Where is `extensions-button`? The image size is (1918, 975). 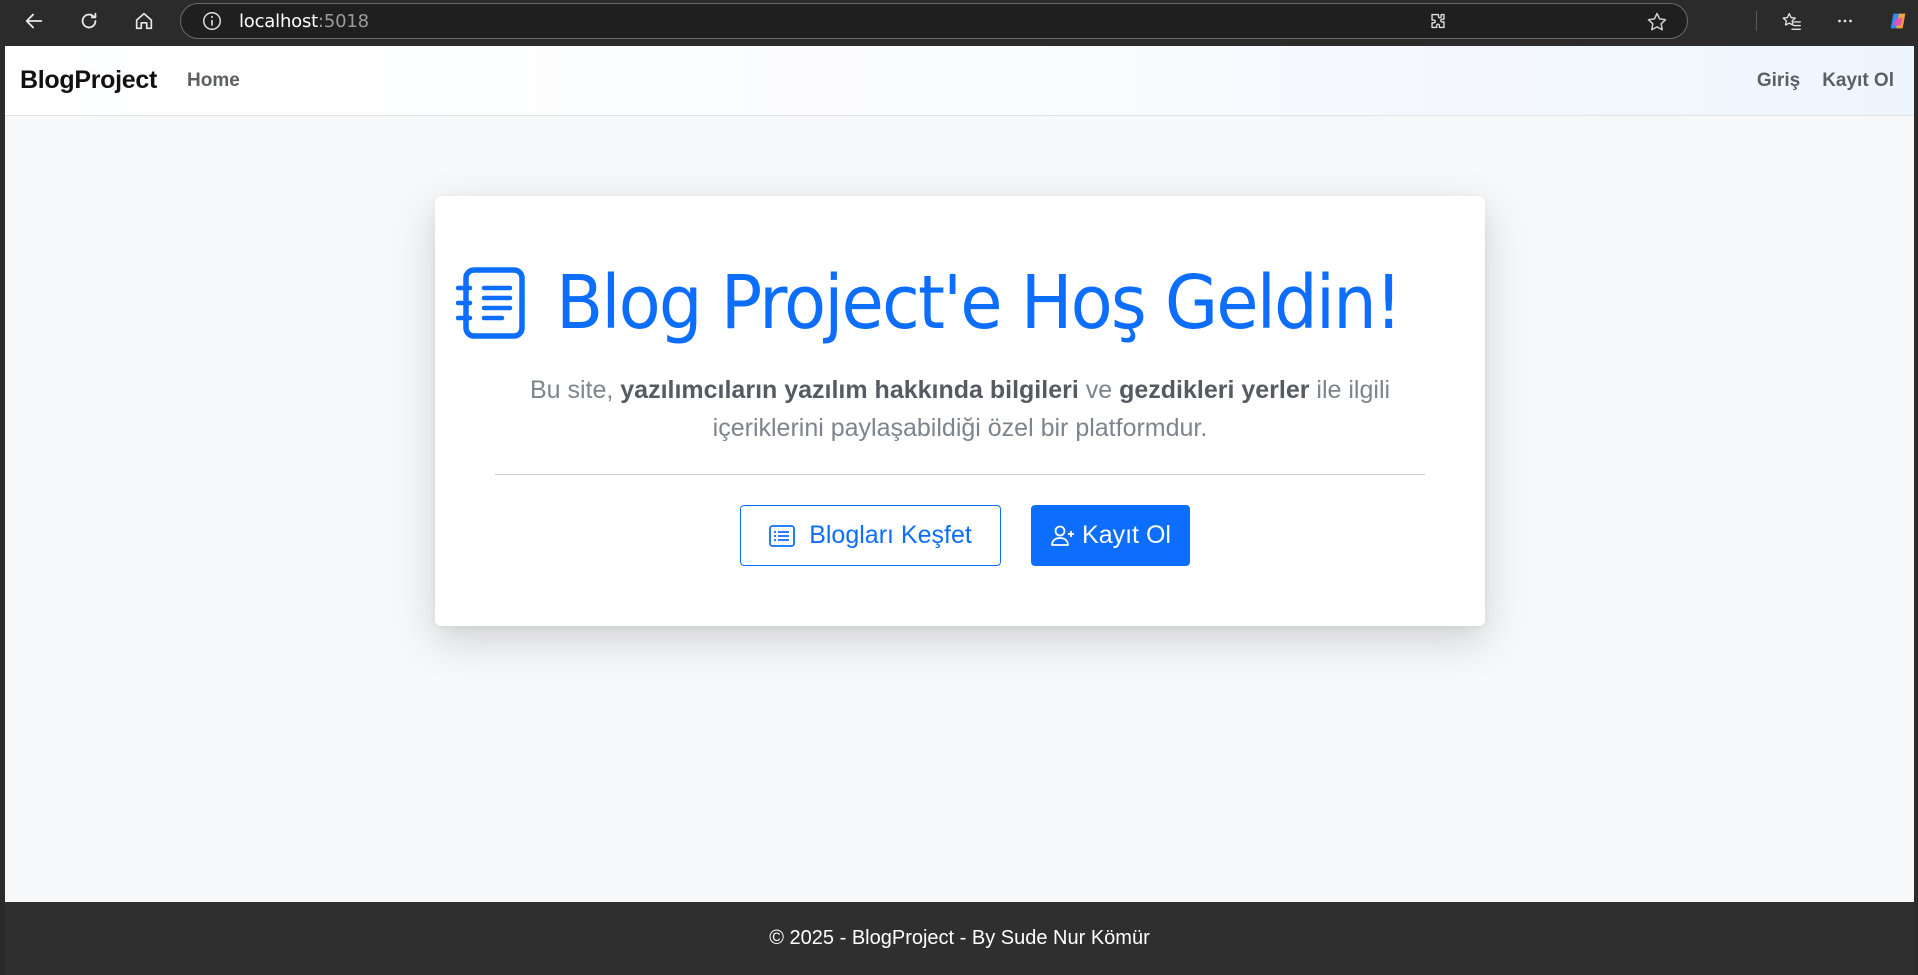
extensions-button is located at coordinates (1438, 21).